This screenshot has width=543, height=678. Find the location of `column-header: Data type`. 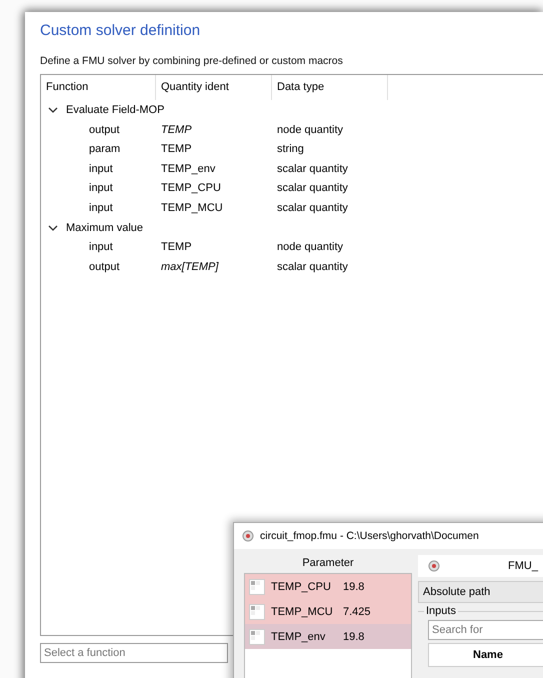

column-header: Data type is located at coordinates (330, 87).